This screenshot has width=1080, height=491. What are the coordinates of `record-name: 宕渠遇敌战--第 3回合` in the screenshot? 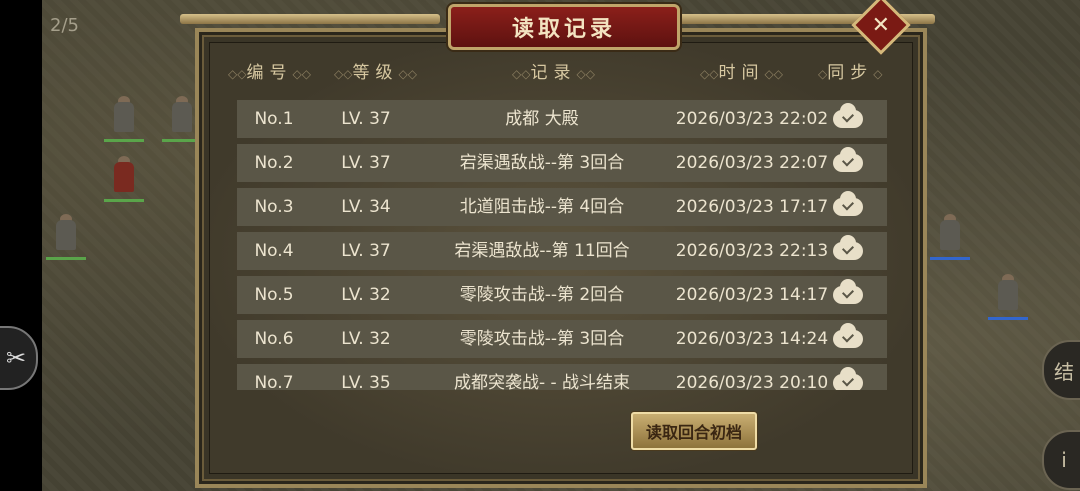 It's located at (542, 163).